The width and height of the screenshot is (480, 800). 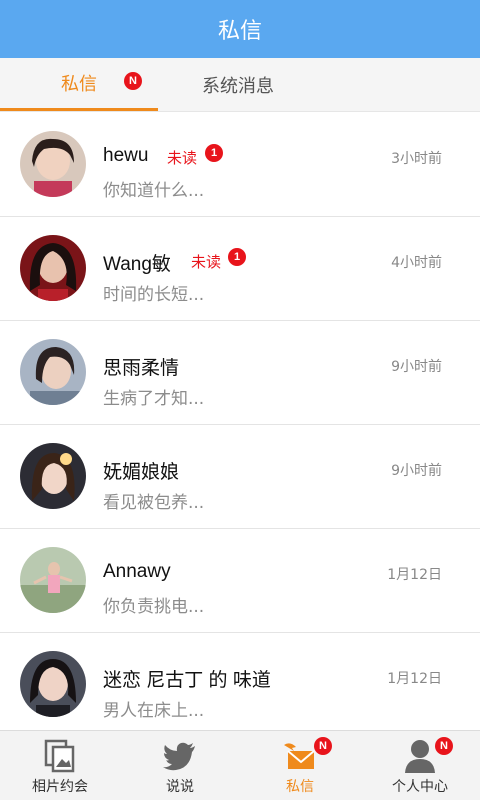 I want to click on sender-name: 迷恋 尼古丁 的 味道, so click(x=187, y=680).